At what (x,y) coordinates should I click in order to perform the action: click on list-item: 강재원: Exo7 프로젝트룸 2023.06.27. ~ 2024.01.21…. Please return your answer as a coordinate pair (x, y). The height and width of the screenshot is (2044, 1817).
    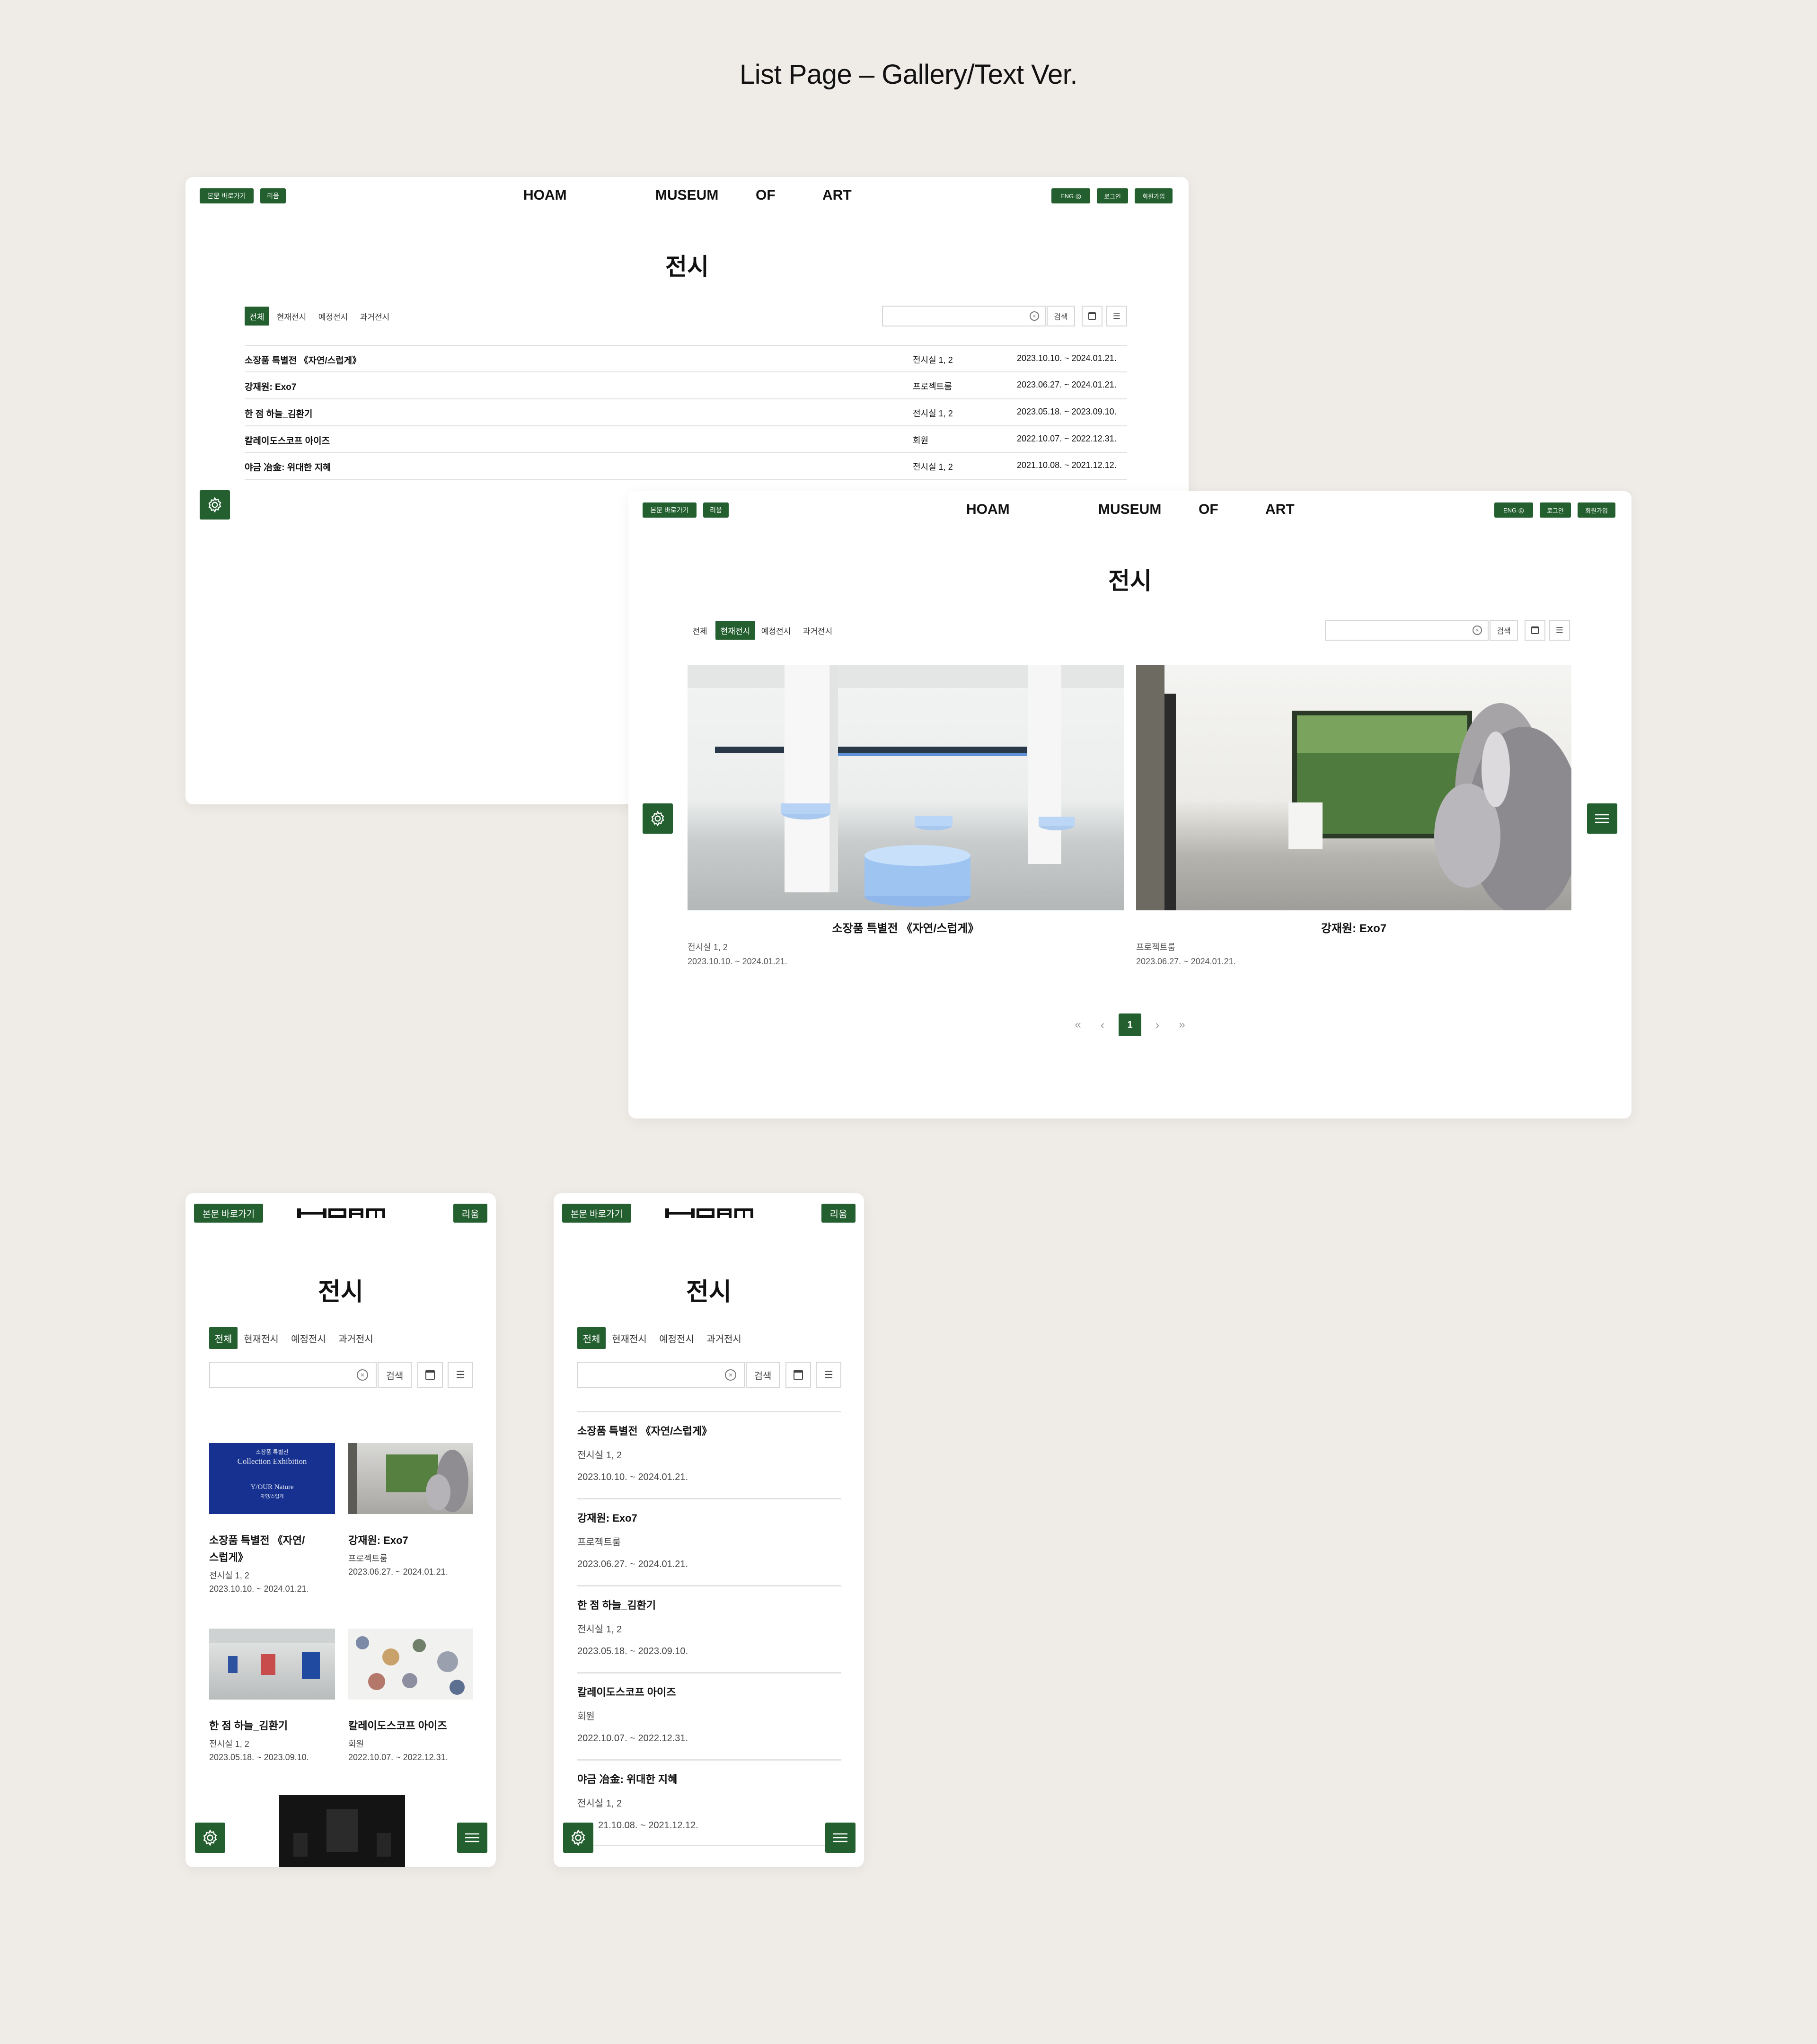
    Looking at the image, I should click on (709, 1541).